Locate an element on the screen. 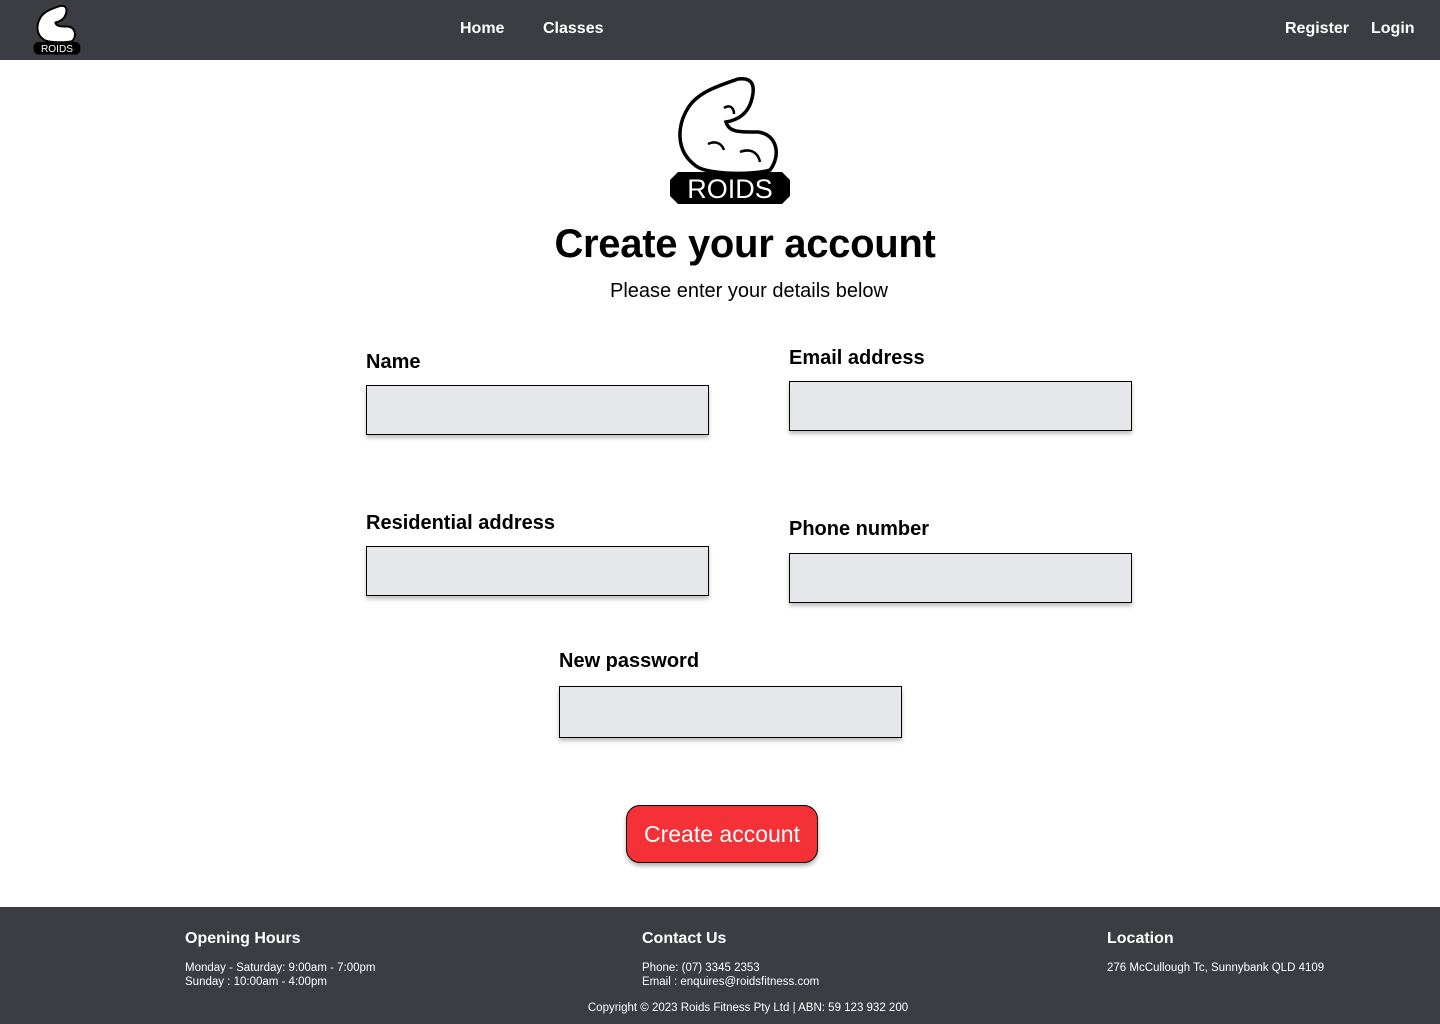 Image resolution: width=1440 pixels, height=1024 pixels. contact-heading: Contact Us is located at coordinates (684, 938).